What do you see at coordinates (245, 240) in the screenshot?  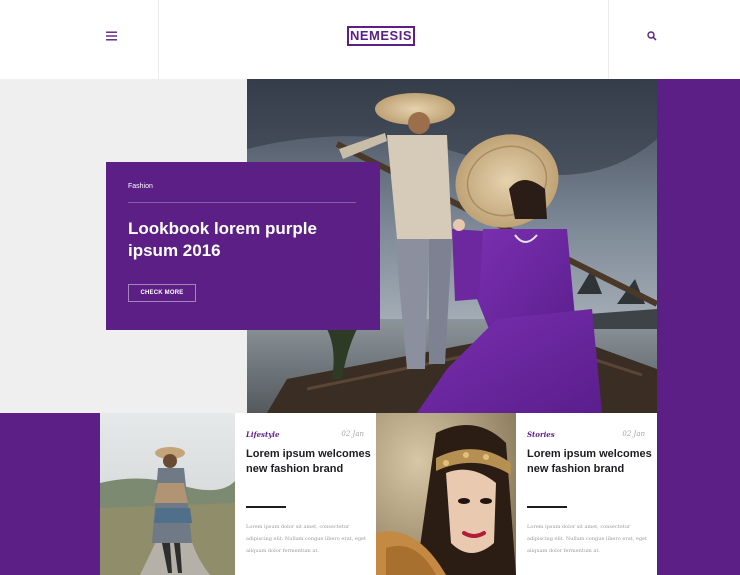 I see `post-title: Lookbook lorem purple ipsum 2016` at bounding box center [245, 240].